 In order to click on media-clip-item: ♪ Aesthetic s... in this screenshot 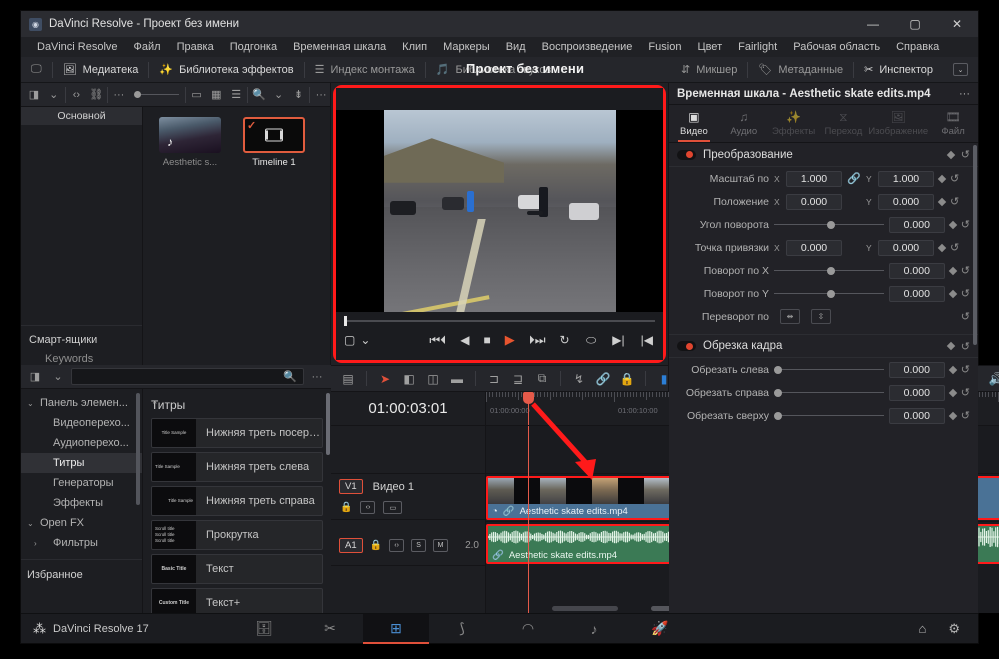, I will do `click(190, 241)`.